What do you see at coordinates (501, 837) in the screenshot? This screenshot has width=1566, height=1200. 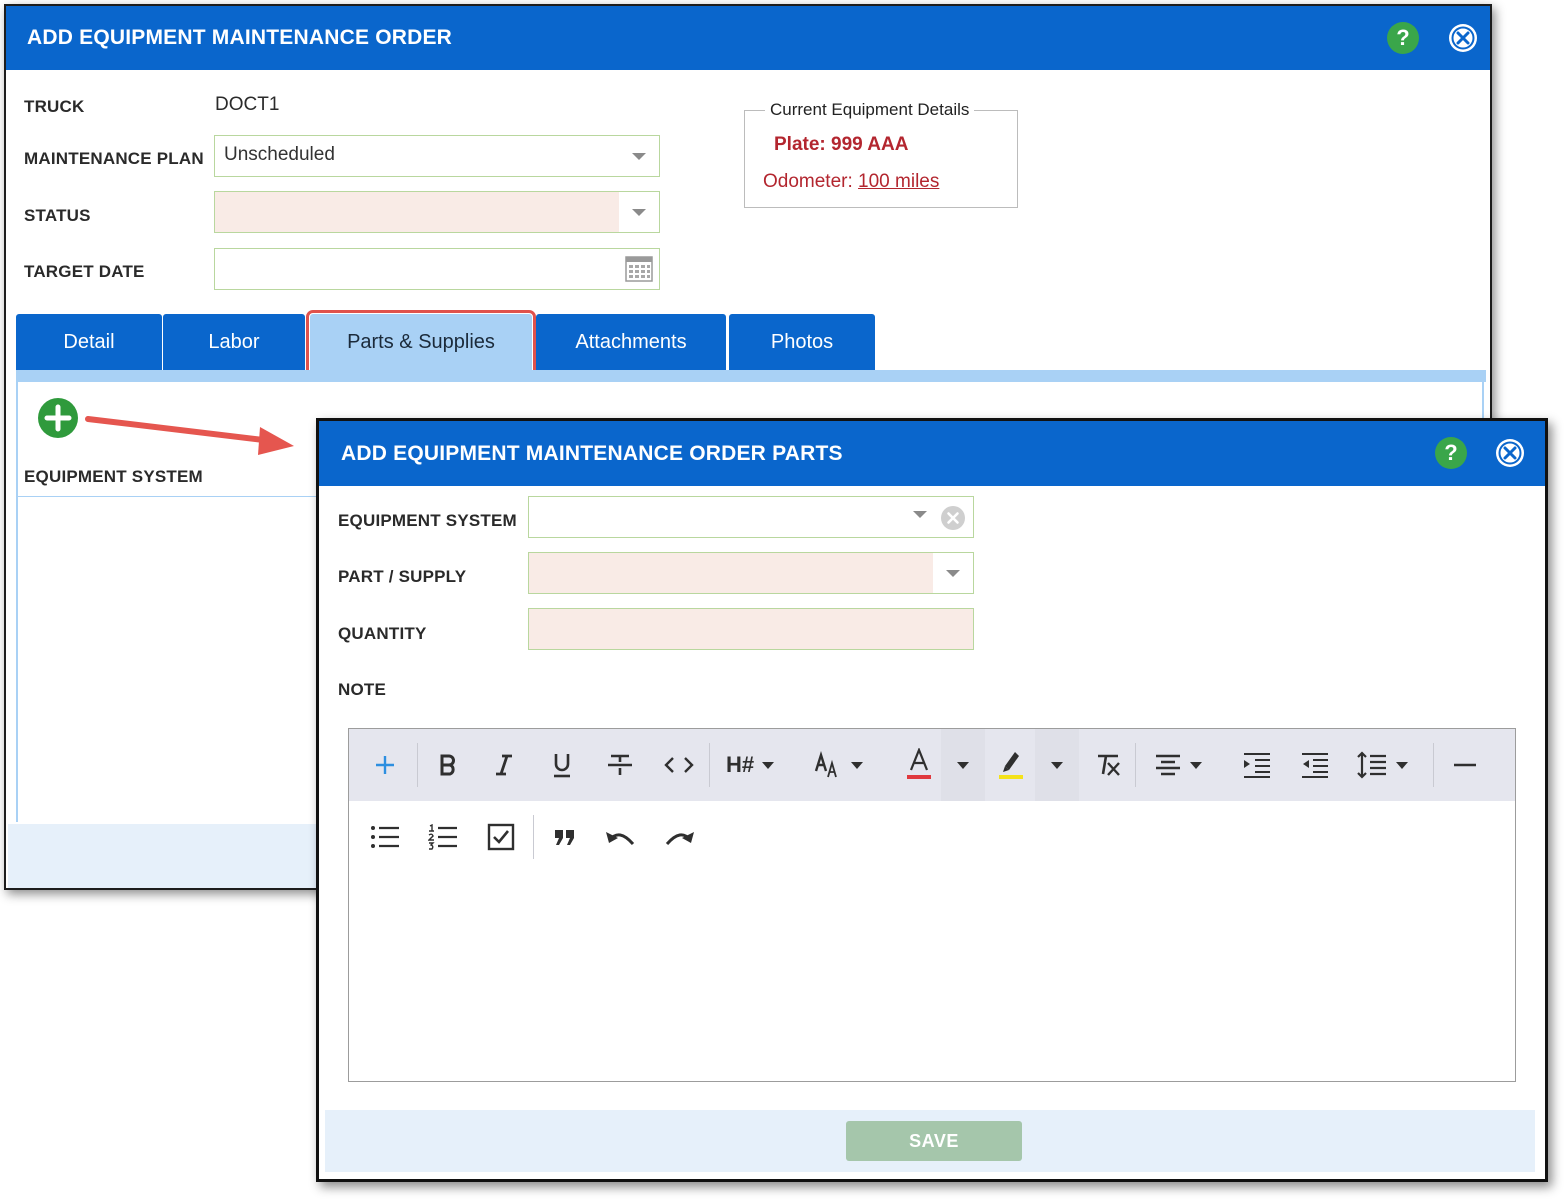 I see `checklist-icon` at bounding box center [501, 837].